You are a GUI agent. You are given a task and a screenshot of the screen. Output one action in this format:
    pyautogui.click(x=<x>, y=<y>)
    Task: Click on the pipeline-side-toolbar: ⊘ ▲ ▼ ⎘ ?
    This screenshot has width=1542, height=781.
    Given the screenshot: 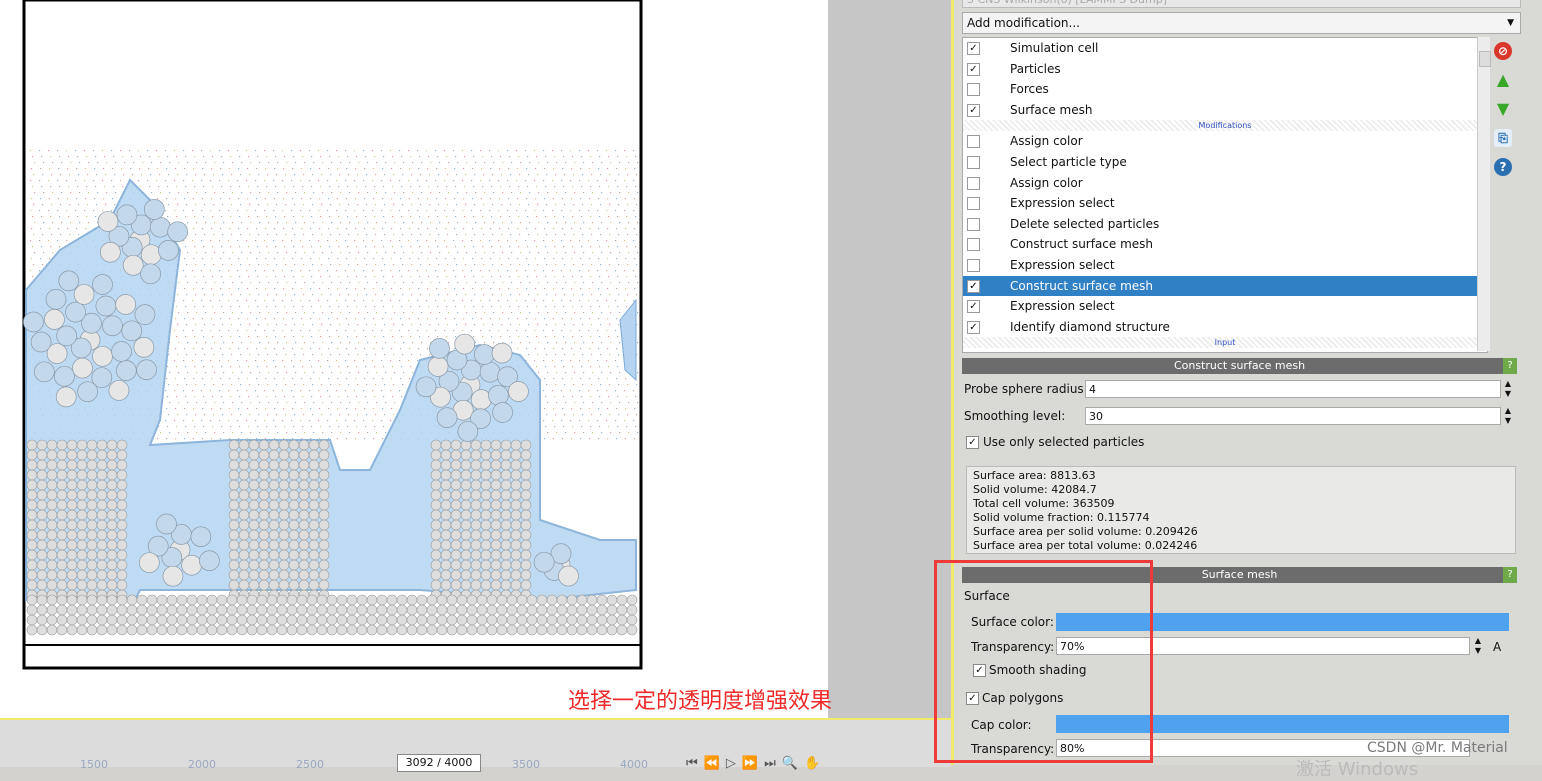 What is the action you would take?
    pyautogui.click(x=1506, y=114)
    